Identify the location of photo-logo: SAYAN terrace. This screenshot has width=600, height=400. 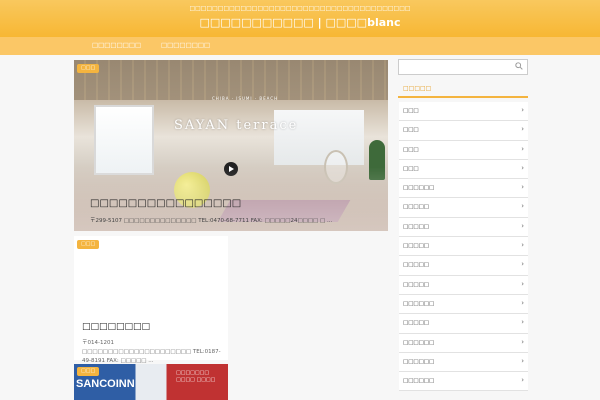
(236, 125).